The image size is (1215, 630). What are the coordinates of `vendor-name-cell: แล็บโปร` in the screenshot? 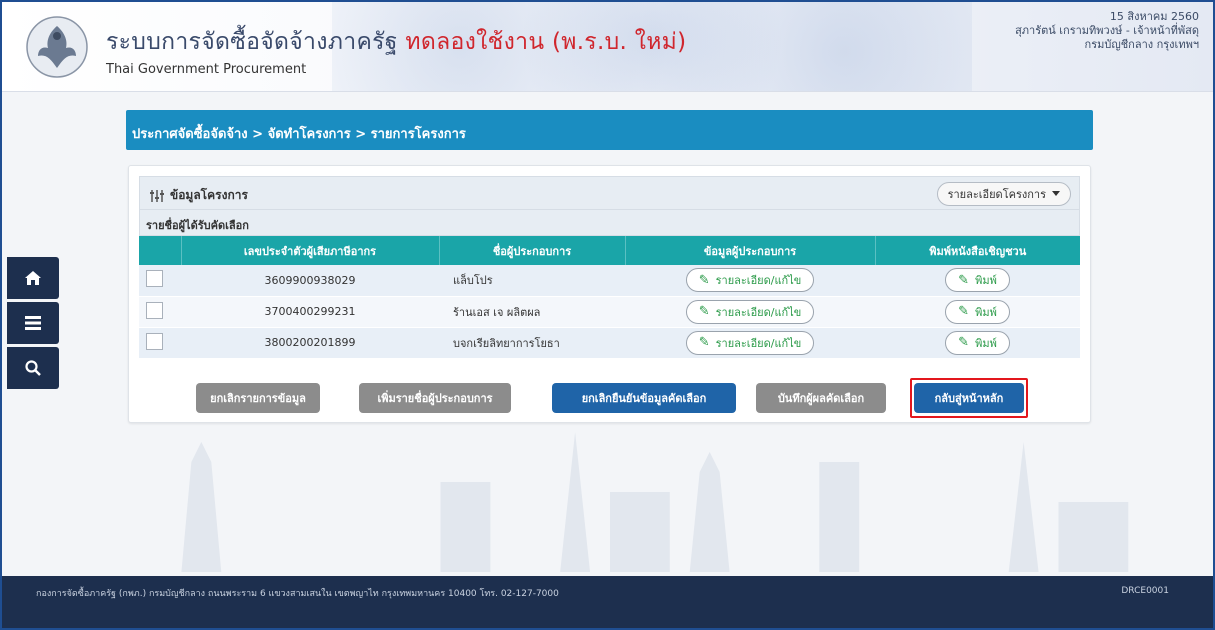 It's located at (532, 281).